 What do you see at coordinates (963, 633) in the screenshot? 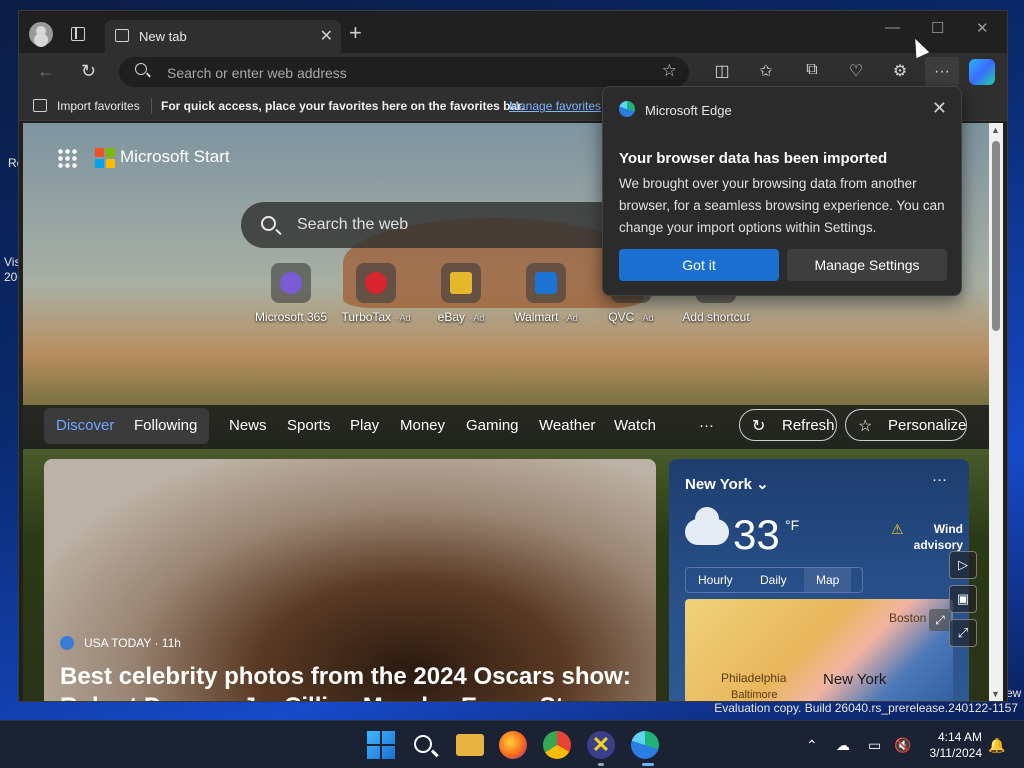
I see `fullscreen-icon: ⤢` at bounding box center [963, 633].